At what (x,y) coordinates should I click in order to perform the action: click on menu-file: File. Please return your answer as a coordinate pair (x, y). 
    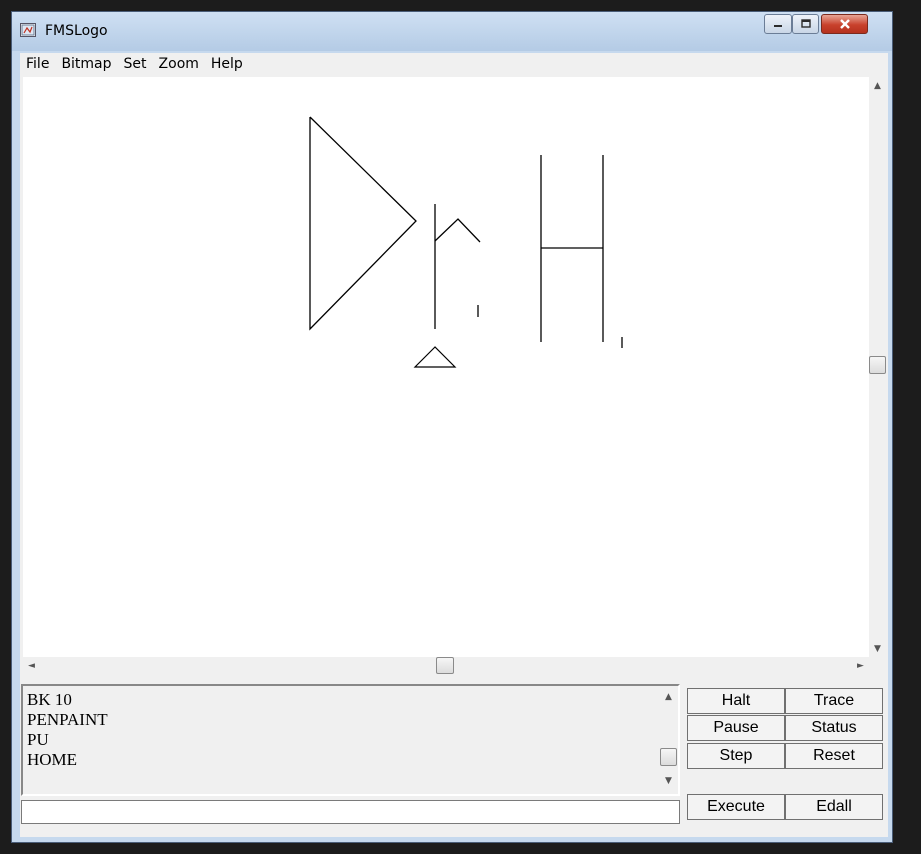
    Looking at the image, I should click on (37, 64).